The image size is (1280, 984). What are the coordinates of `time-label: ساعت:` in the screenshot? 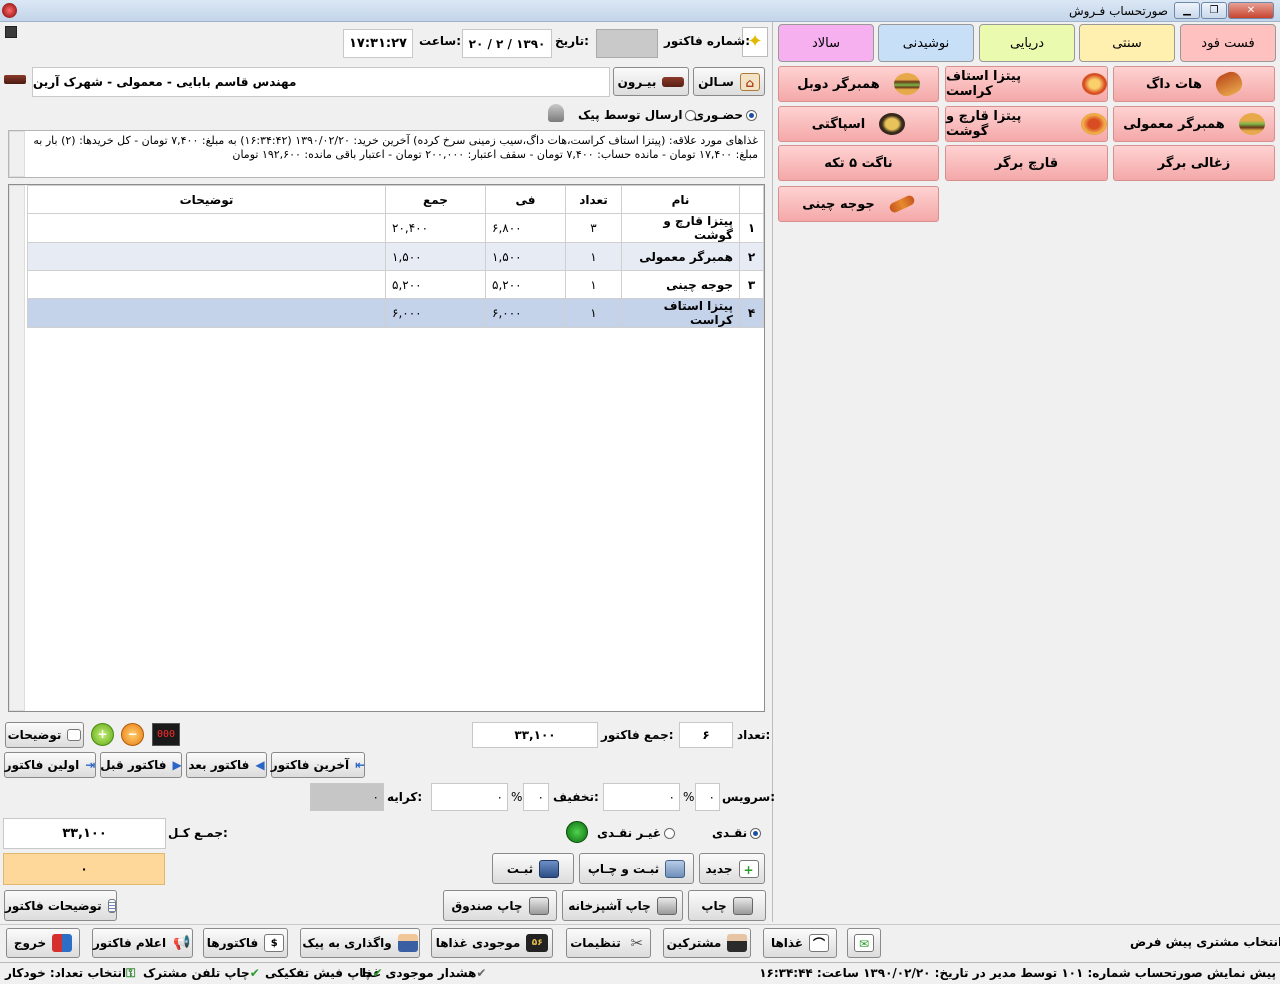 It's located at (440, 41).